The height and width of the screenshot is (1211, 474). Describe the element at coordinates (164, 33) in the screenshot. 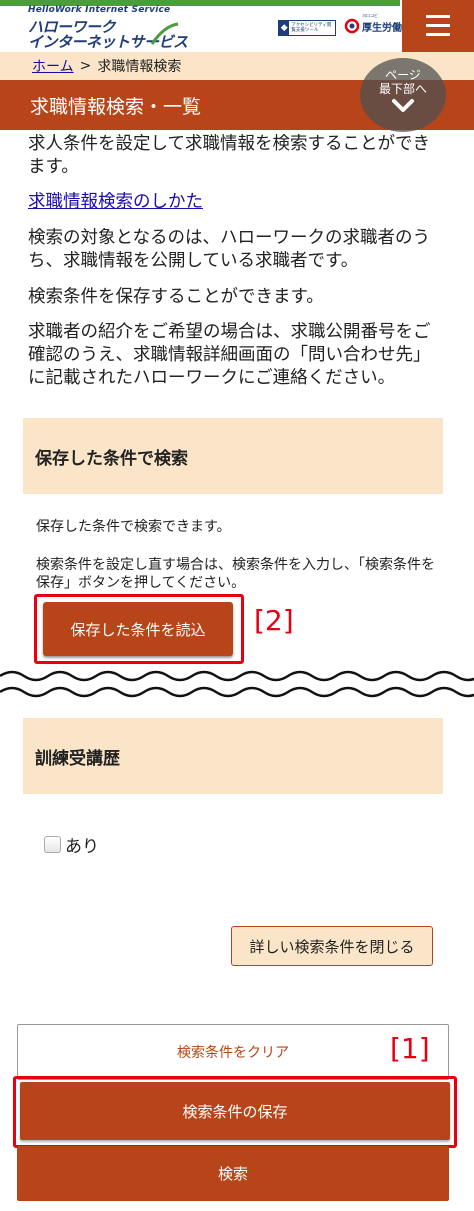

I see `logo-swoosh-icon` at that location.